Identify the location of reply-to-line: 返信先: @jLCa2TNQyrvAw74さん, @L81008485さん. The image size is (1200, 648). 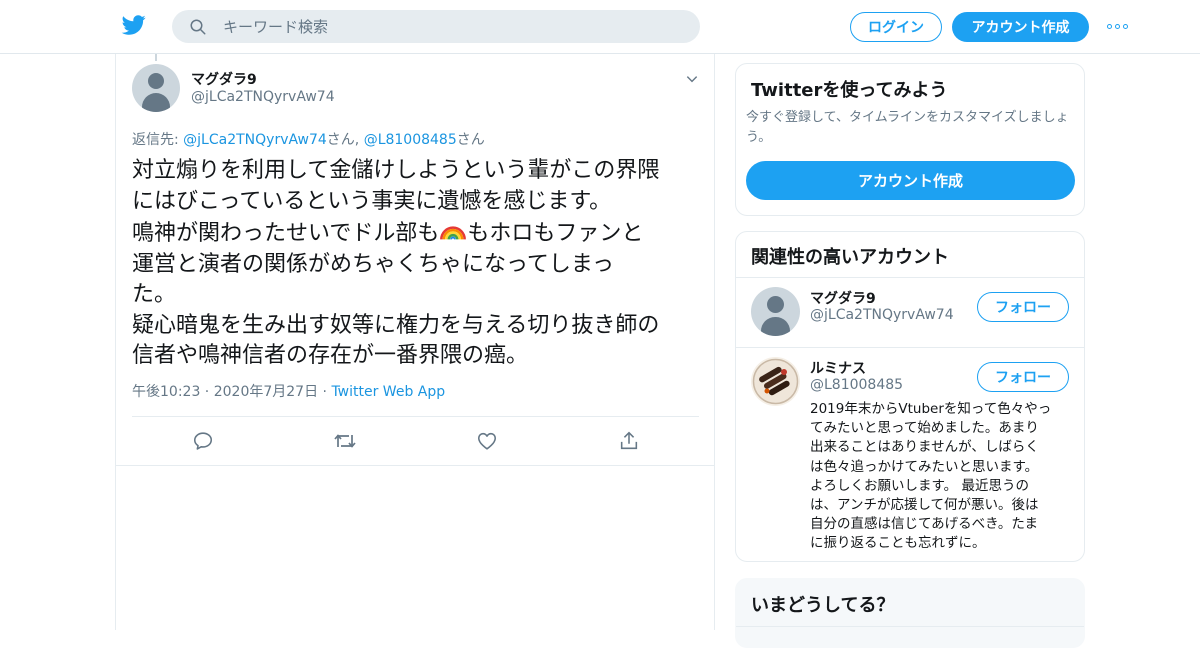
(308, 139).